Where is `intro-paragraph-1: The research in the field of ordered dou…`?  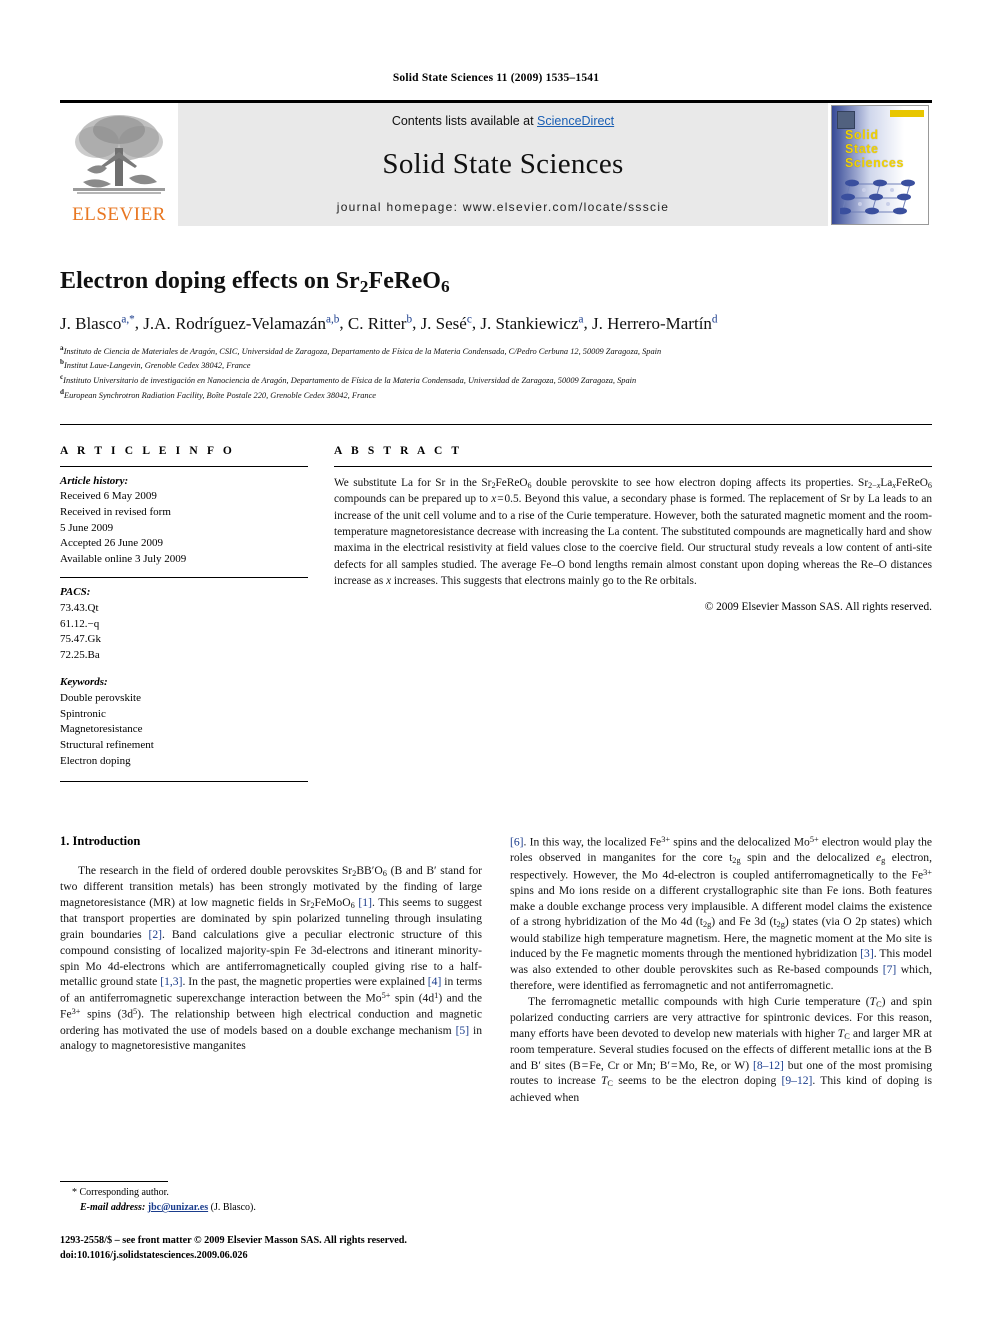 intro-paragraph-1: The research in the field of ordered dou… is located at coordinates (271, 958).